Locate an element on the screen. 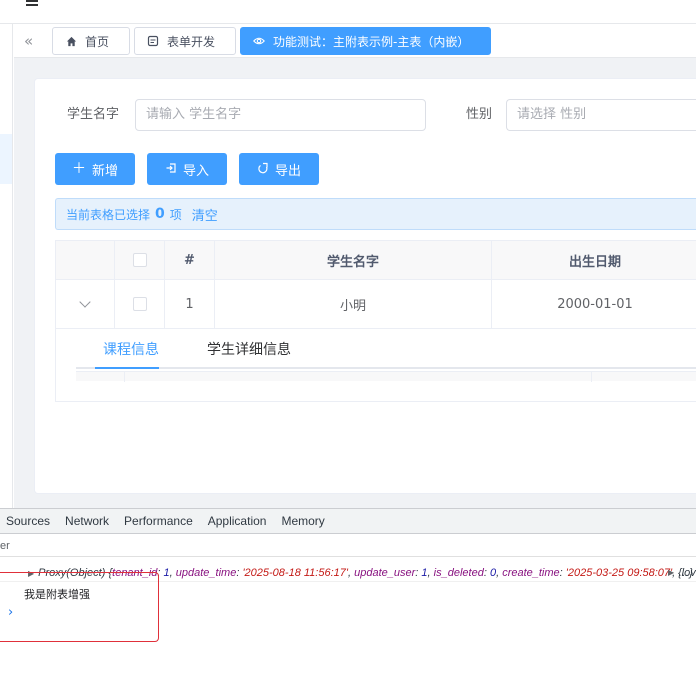 The height and width of the screenshot is (674, 696). expand-triangle-icon: ▶ is located at coordinates (671, 572).